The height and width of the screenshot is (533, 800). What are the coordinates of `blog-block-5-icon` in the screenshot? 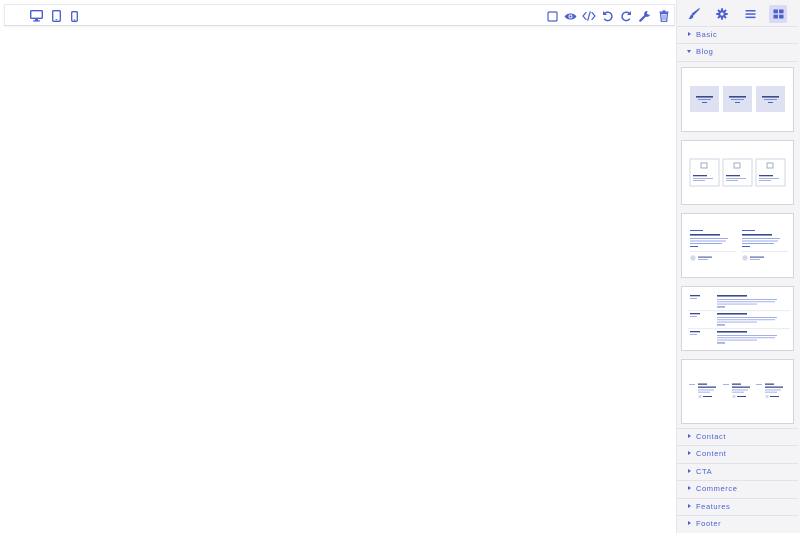 It's located at (736, 391).